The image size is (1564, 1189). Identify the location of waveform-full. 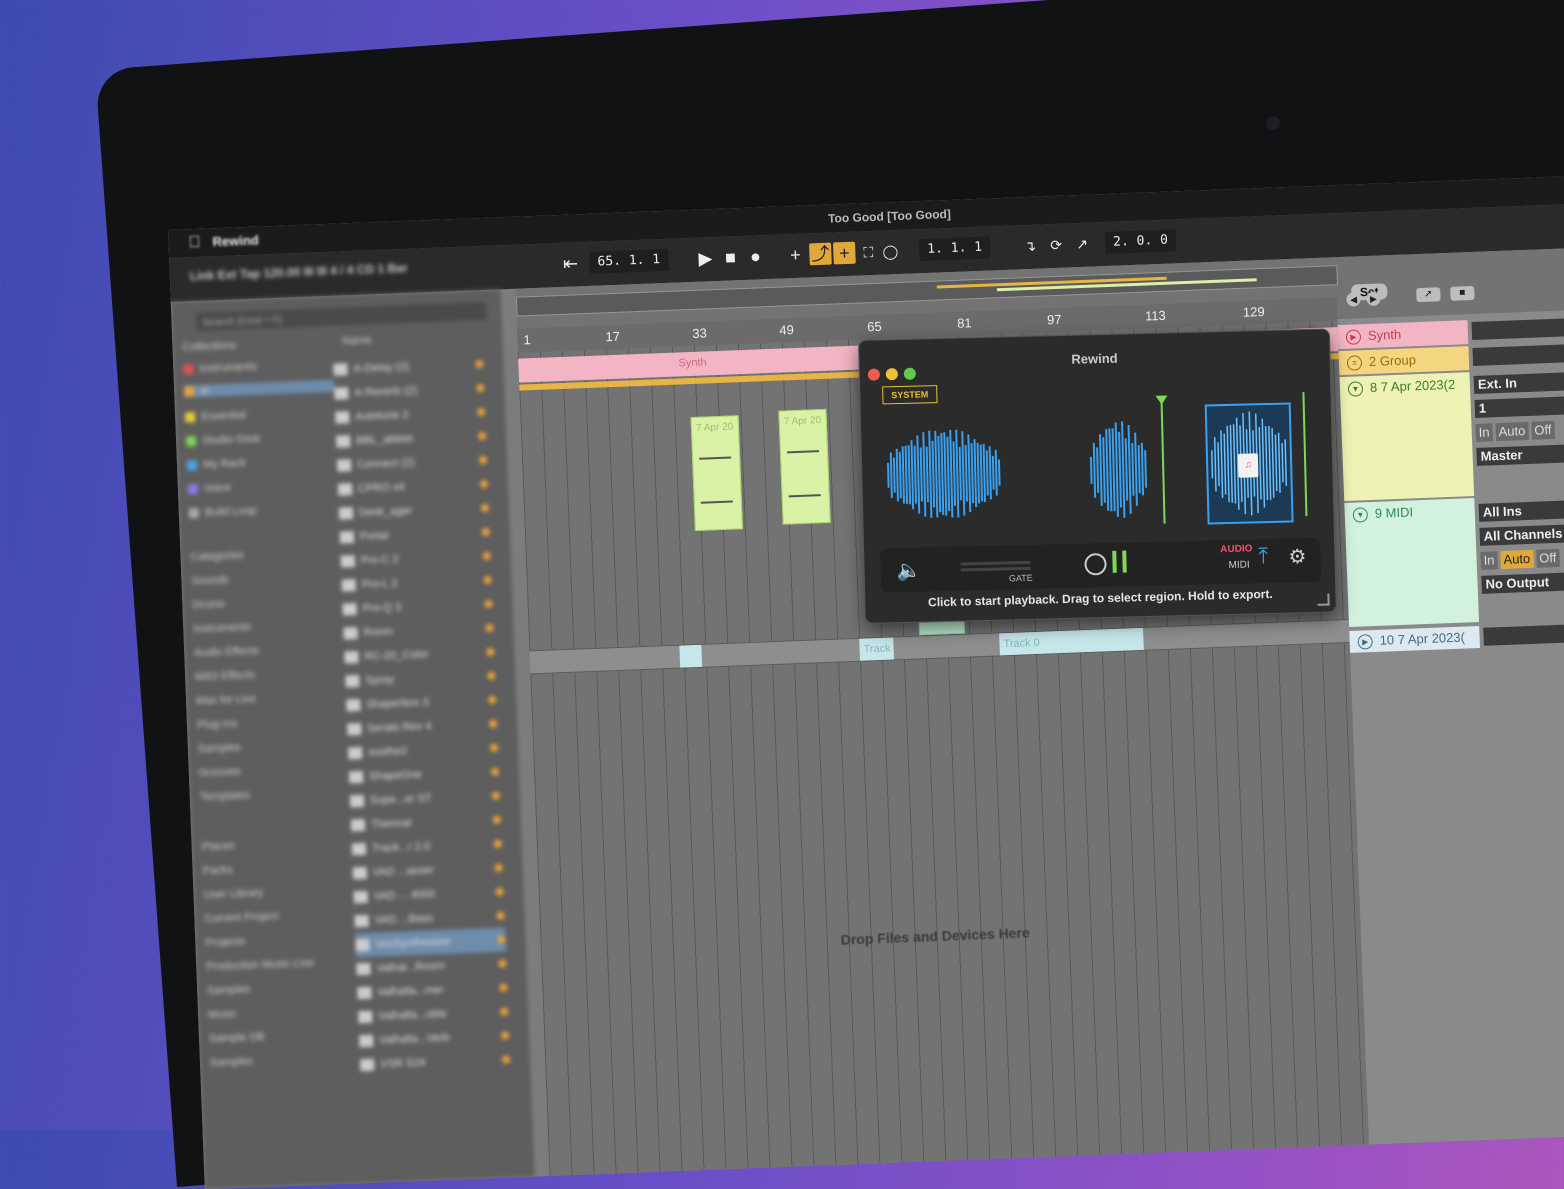
(944, 473).